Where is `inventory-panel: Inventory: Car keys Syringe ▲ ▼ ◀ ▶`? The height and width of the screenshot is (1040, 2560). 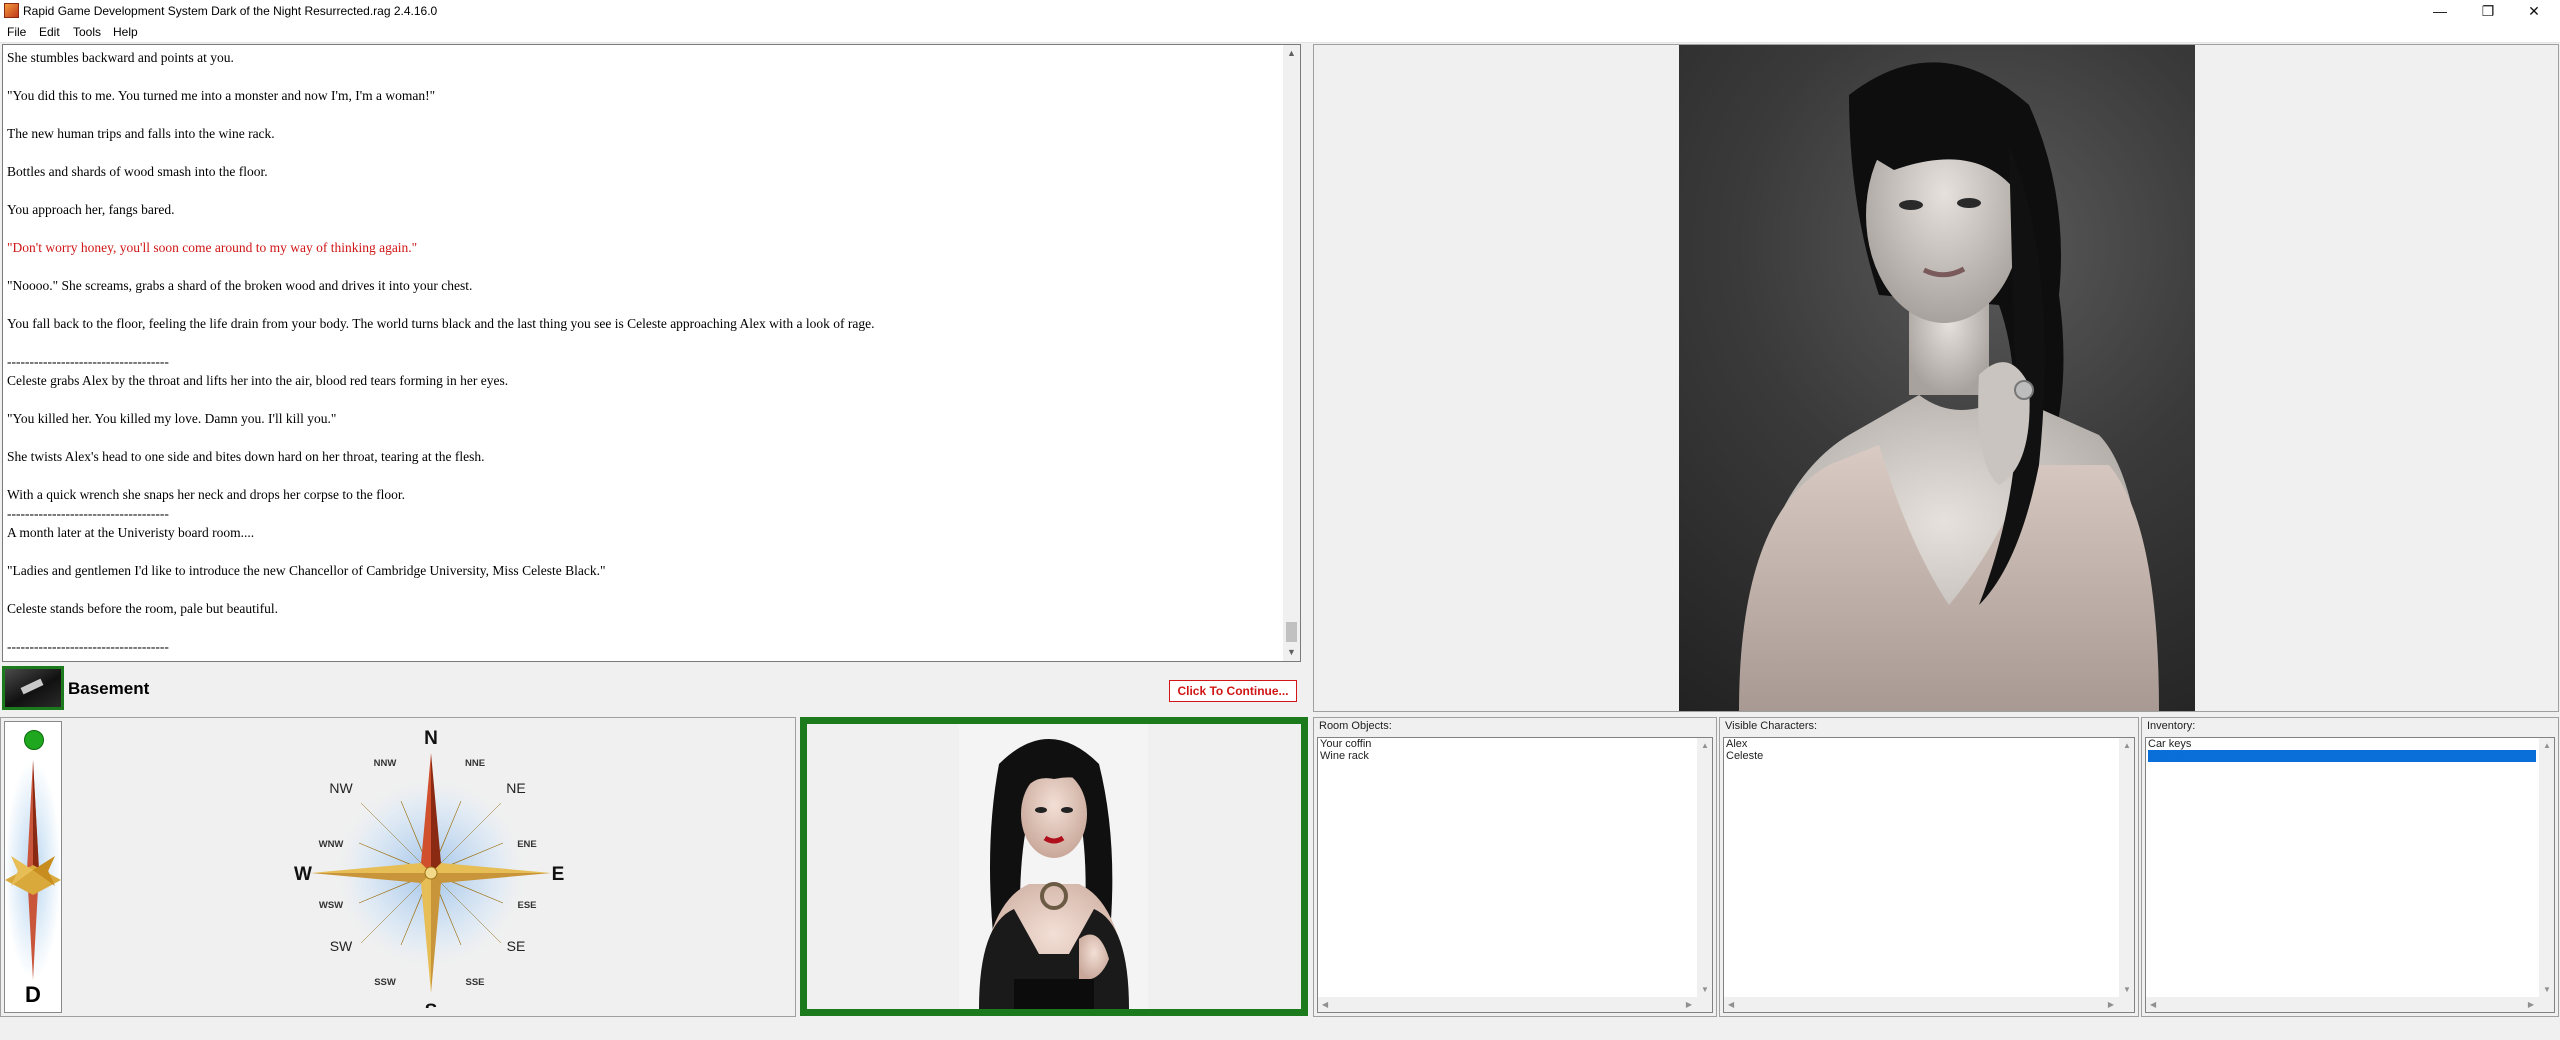
inventory-panel: Inventory: Car keys Syringe ▲ ▼ ◀ ▶ is located at coordinates (2350, 867).